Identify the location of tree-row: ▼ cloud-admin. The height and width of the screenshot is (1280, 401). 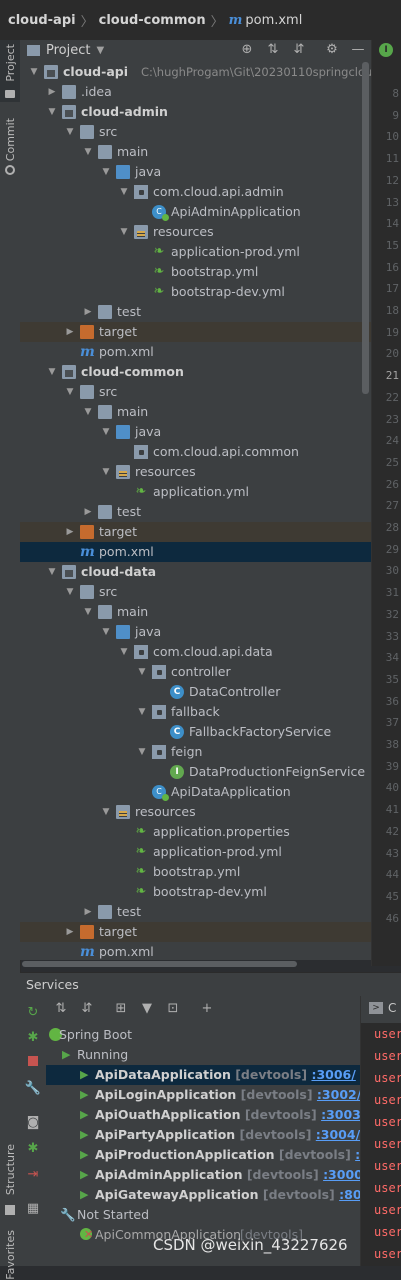
(195, 112).